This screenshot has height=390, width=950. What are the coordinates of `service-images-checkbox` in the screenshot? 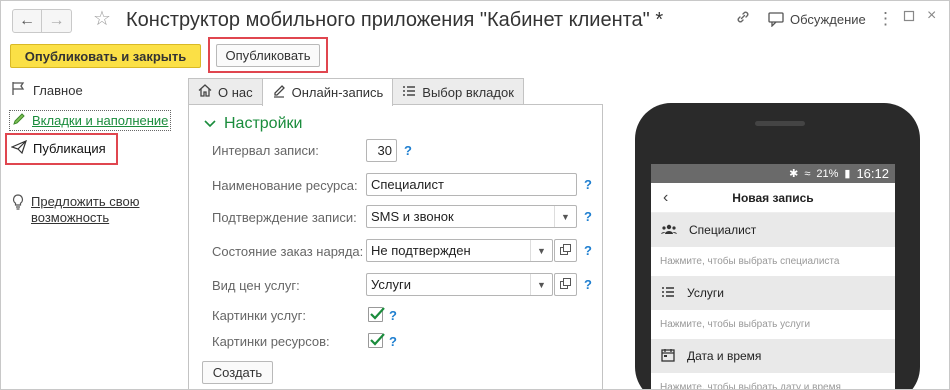 It's located at (376, 314).